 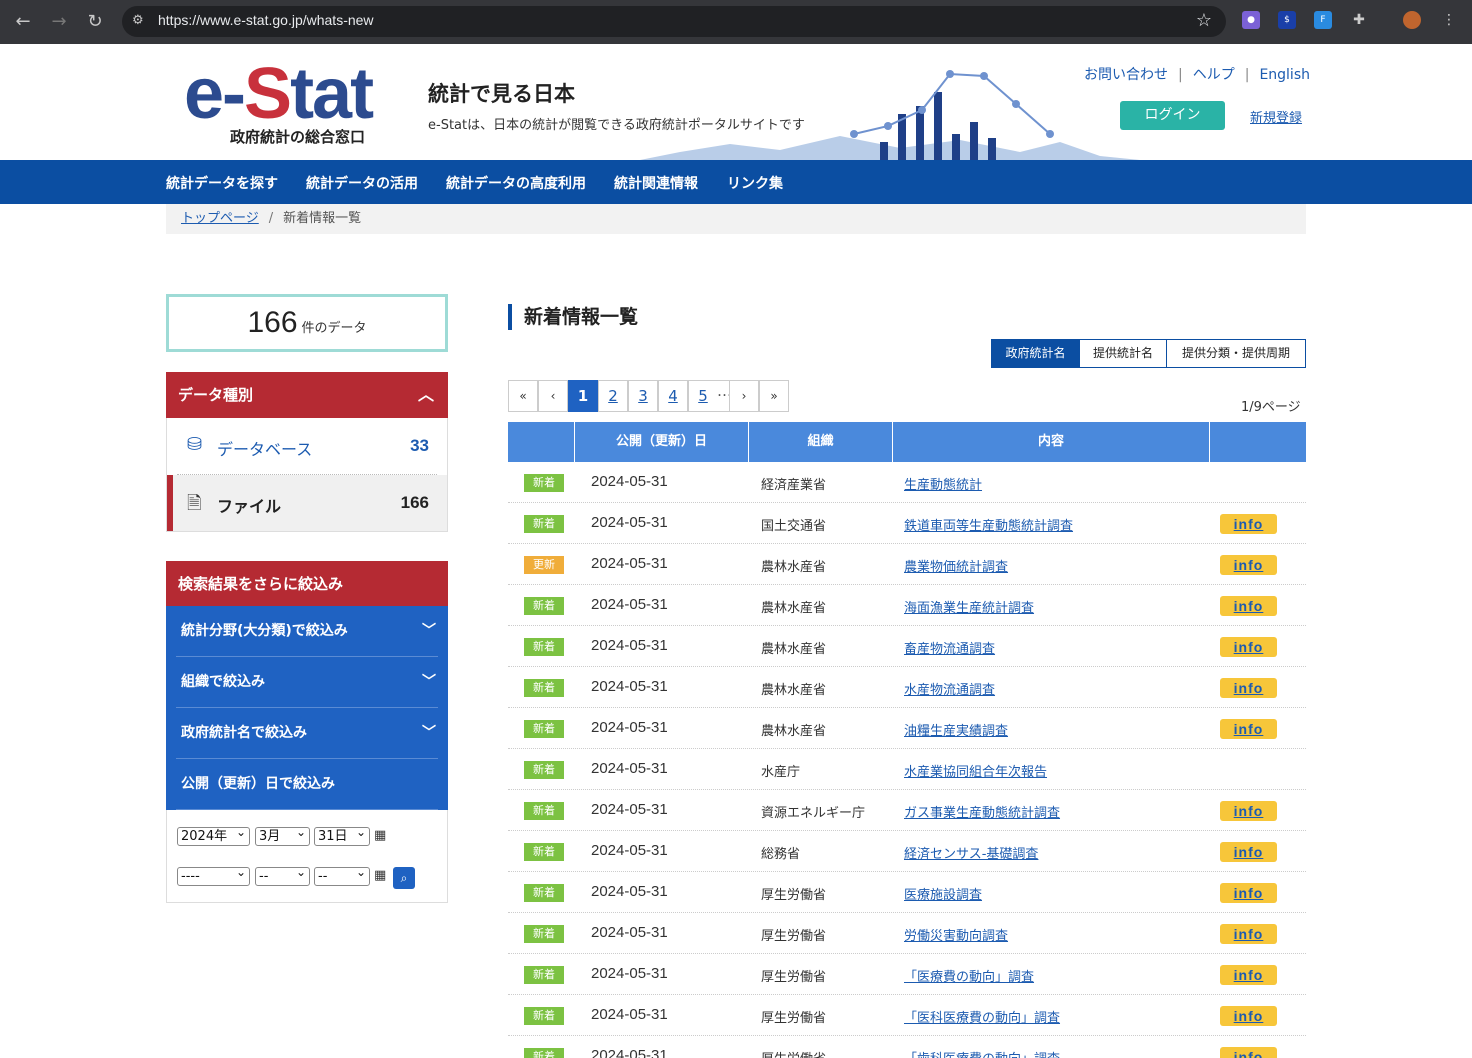 I want to click on prev-page-button: ‹, so click(x=553, y=396).